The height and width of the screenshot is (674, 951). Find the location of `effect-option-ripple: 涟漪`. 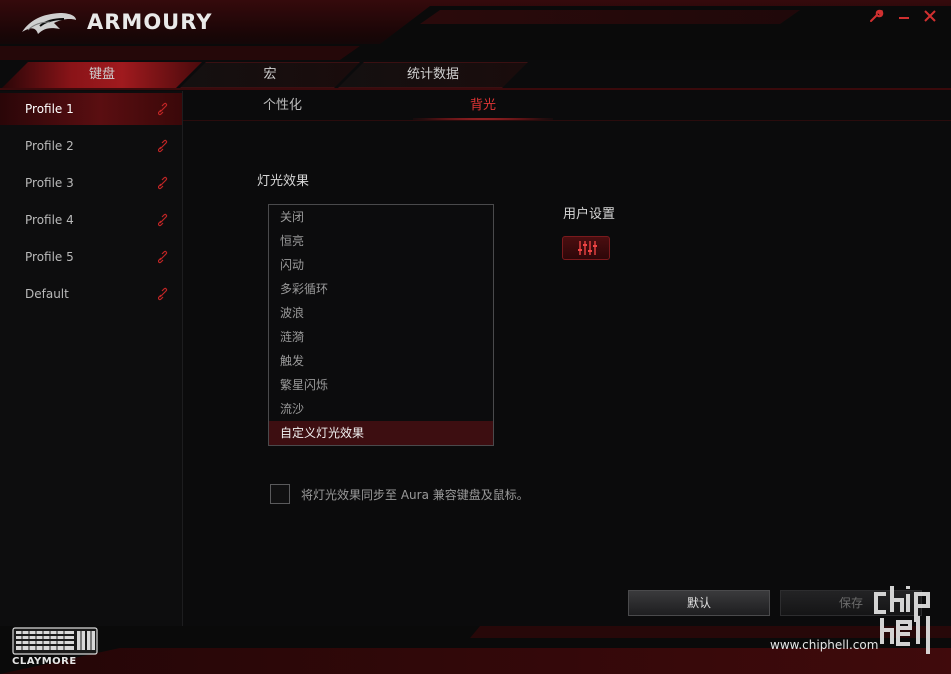

effect-option-ripple: 涟漪 is located at coordinates (381, 337).